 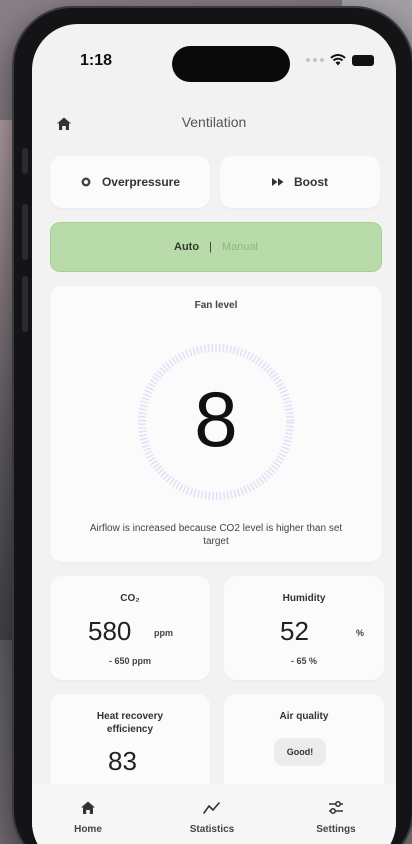 What do you see at coordinates (186, 247) in the screenshot?
I see `auto-option: Auto` at bounding box center [186, 247].